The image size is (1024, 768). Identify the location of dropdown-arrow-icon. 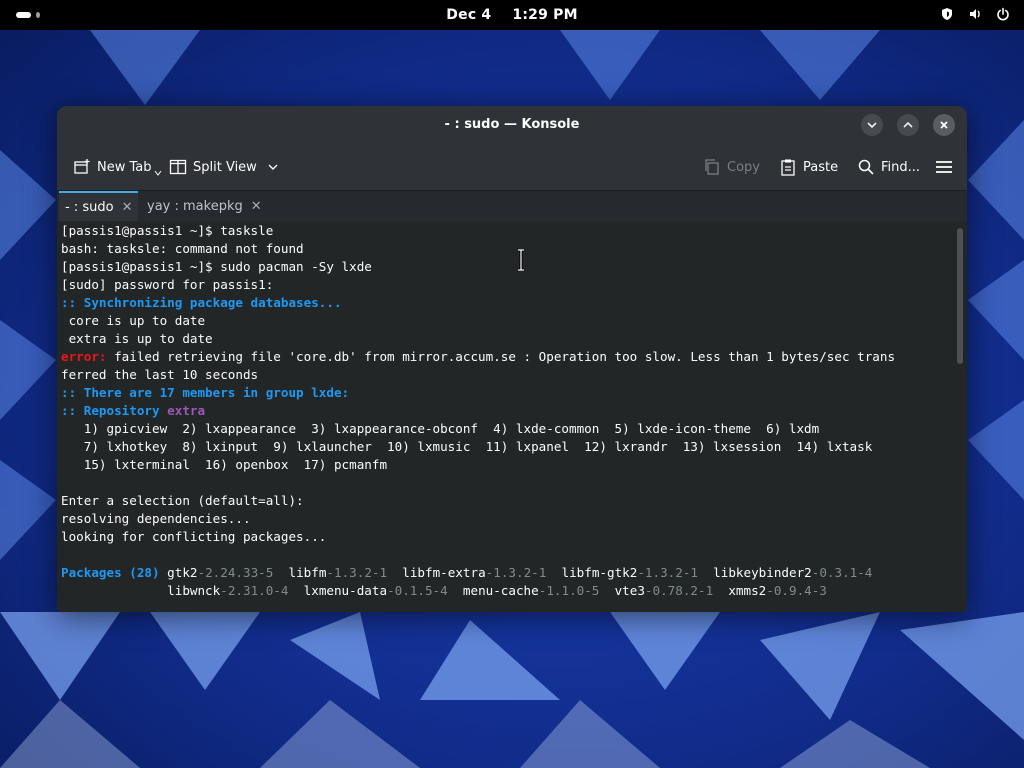
(157, 173).